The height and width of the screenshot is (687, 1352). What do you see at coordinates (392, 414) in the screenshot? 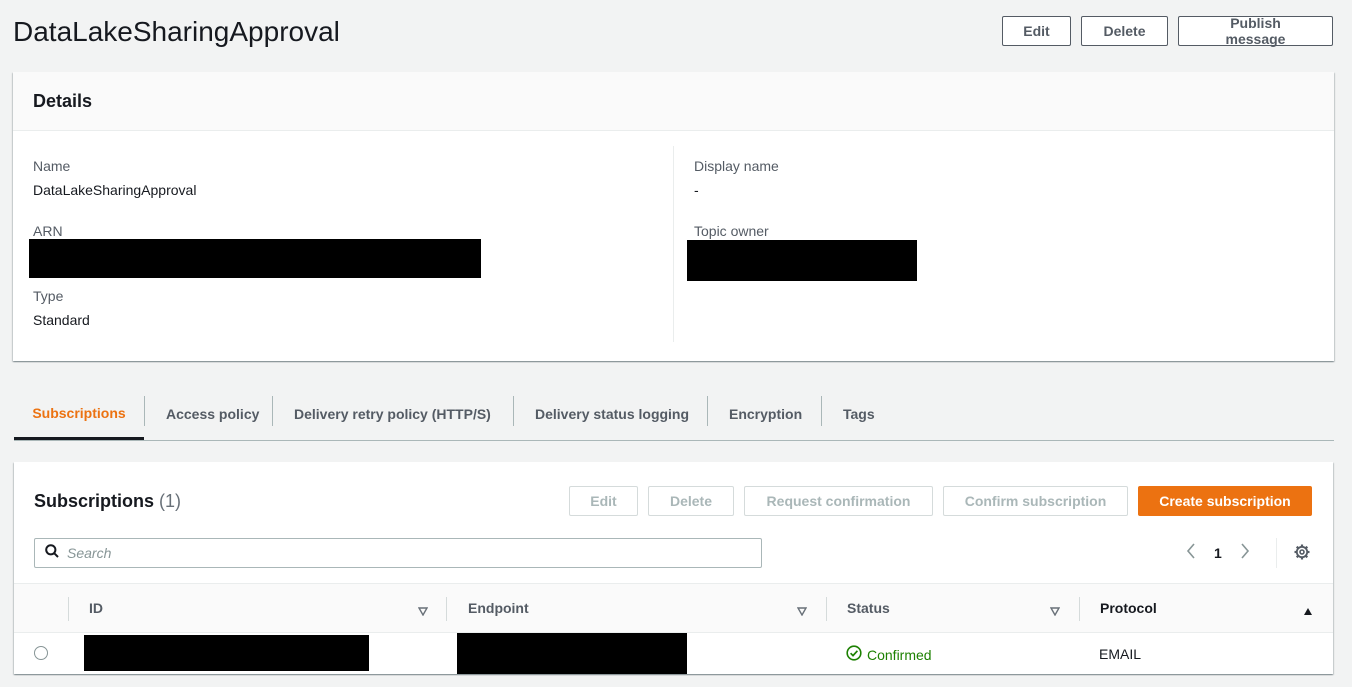
I see `tab-delivery-retry-policy: Delivery retry policy (HTTP/S)` at bounding box center [392, 414].